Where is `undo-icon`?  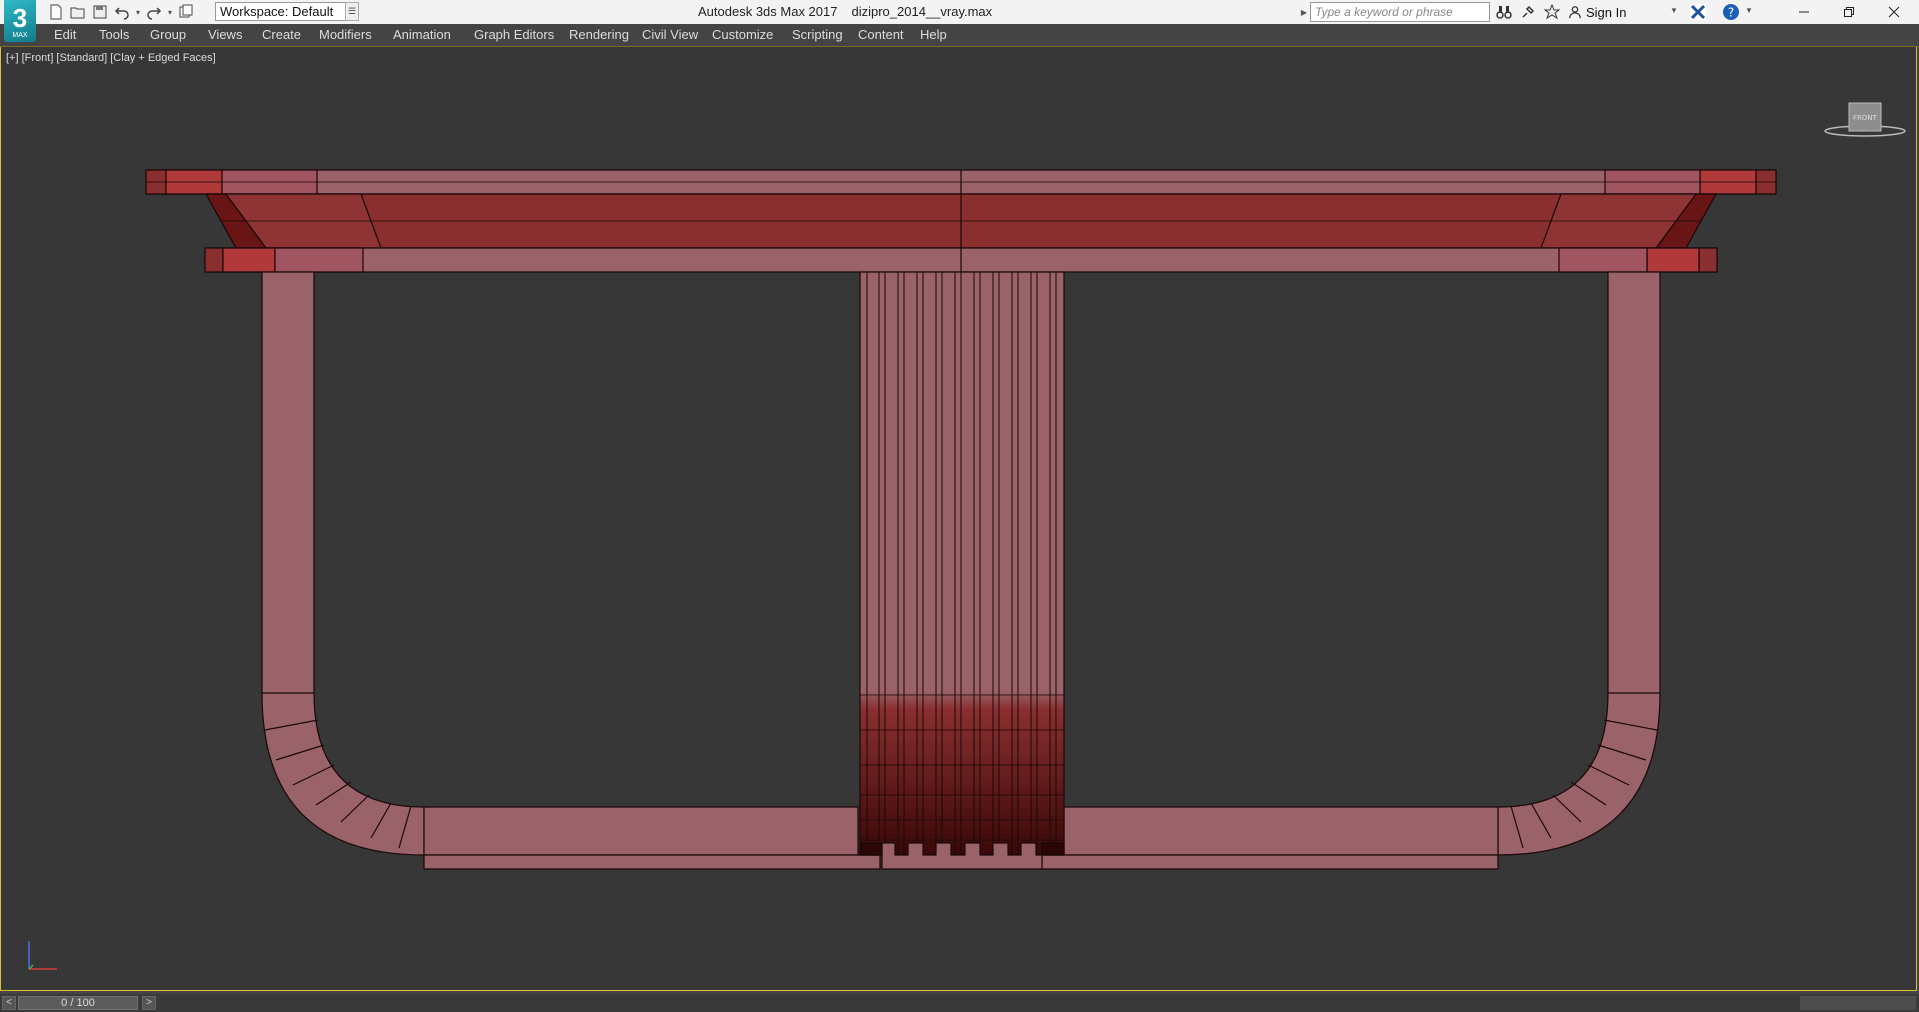 undo-icon is located at coordinates (122, 12).